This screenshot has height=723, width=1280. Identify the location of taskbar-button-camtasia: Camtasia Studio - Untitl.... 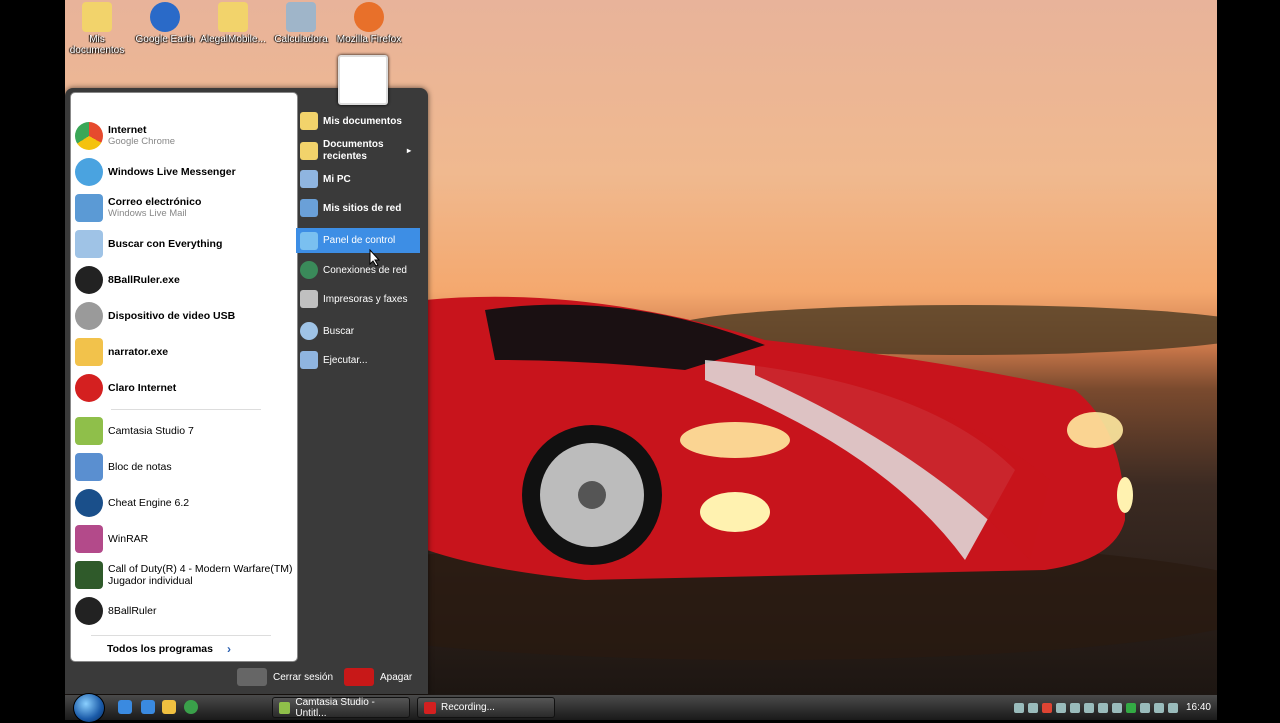
(341, 708).